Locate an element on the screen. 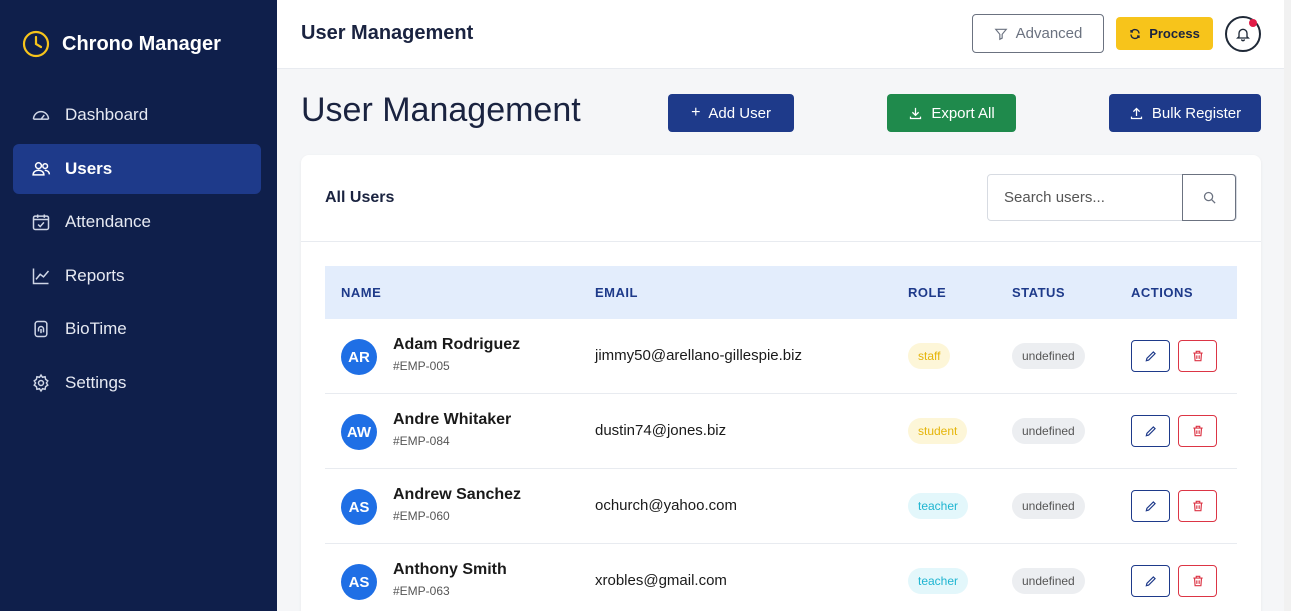 The height and width of the screenshot is (611, 1291). sidebar-item-label: Dashboard is located at coordinates (107, 114).